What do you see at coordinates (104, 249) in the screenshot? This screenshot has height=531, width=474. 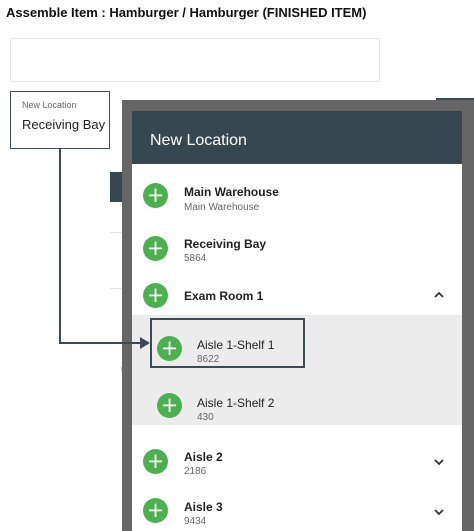 I see `annotation-connector-arrow` at bounding box center [104, 249].